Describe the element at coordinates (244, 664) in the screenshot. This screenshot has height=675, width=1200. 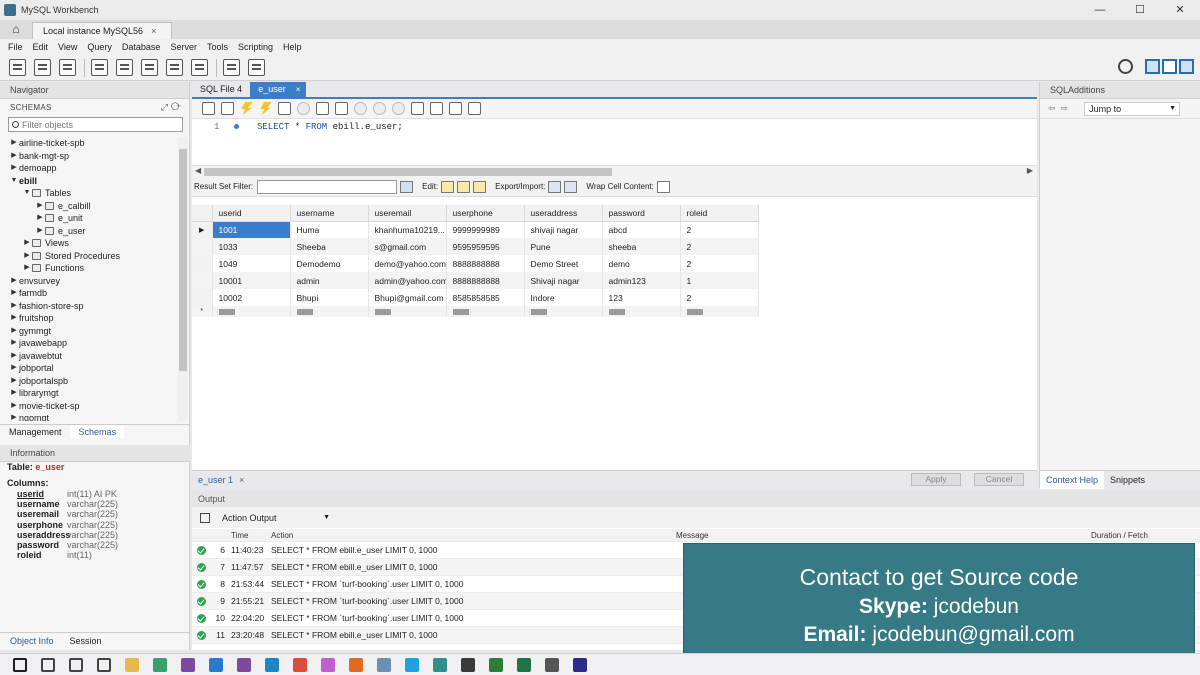
I see `visual-studio-icon` at that location.